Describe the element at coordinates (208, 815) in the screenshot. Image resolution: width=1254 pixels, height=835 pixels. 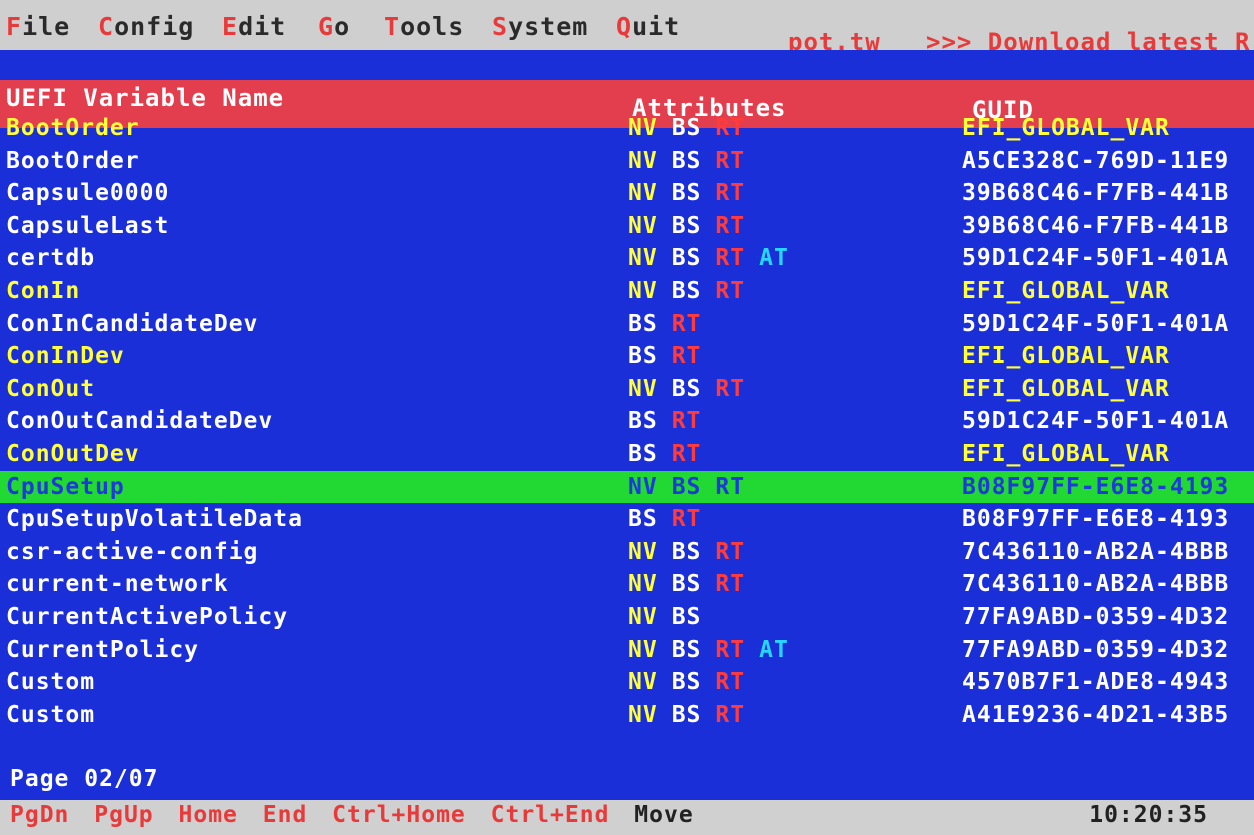
I see `key-home: Home` at that location.